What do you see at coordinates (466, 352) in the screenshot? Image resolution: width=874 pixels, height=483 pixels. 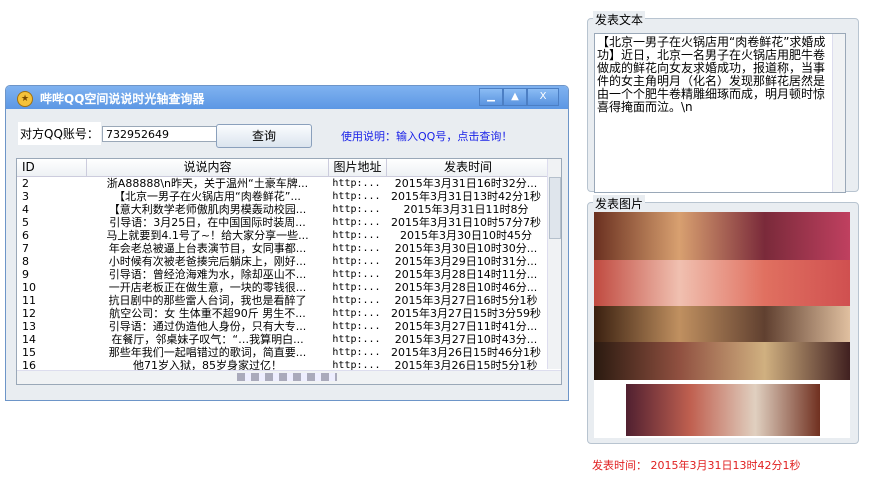 I see `cell-time: 2015年3月26日15时46分1秒` at bounding box center [466, 352].